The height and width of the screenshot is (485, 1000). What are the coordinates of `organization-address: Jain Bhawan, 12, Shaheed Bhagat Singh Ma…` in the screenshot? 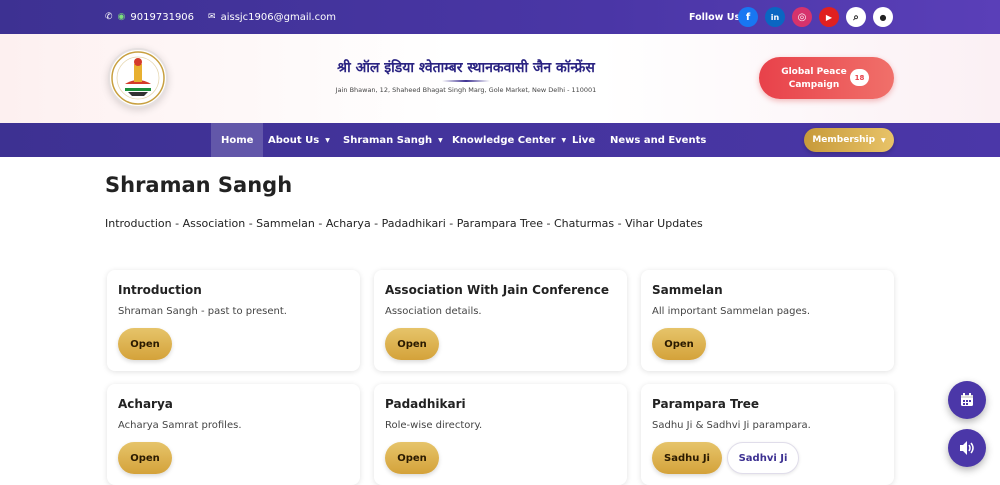 It's located at (466, 90).